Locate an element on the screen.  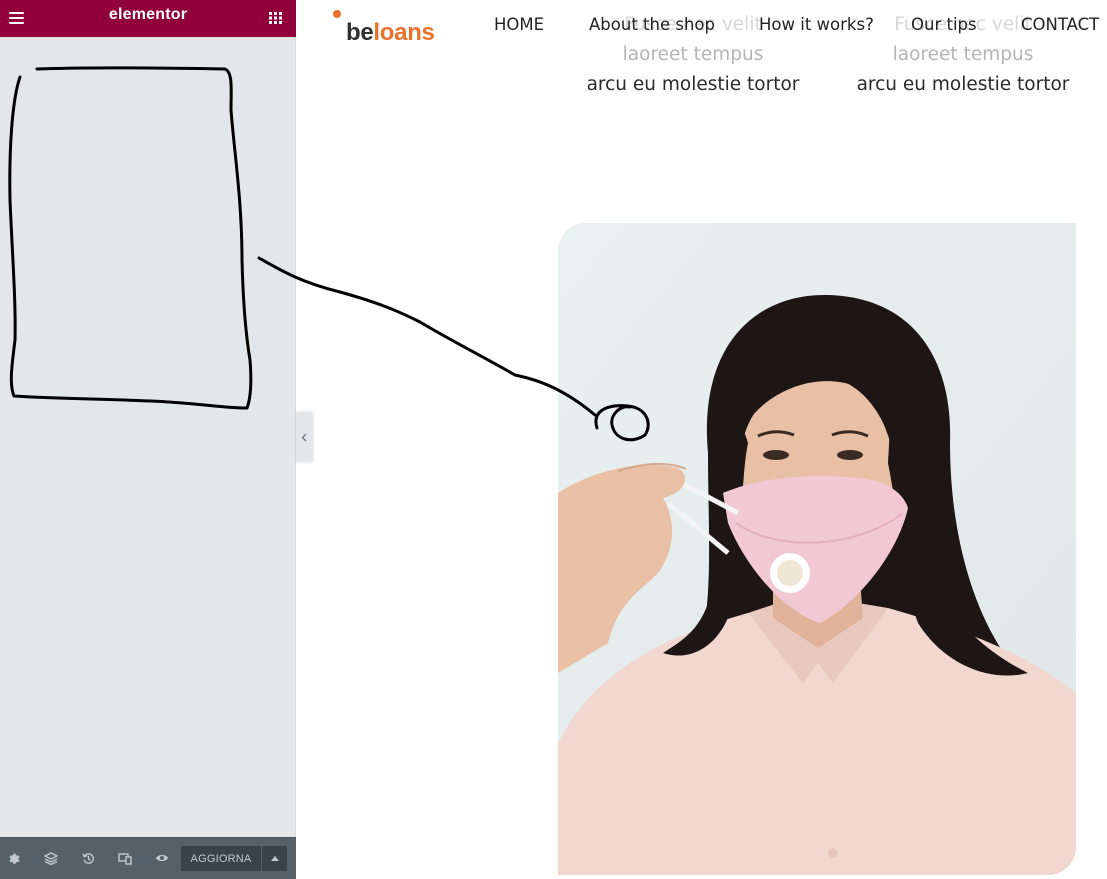
nav-about-the-shop: About the shop is located at coordinates (652, 24).